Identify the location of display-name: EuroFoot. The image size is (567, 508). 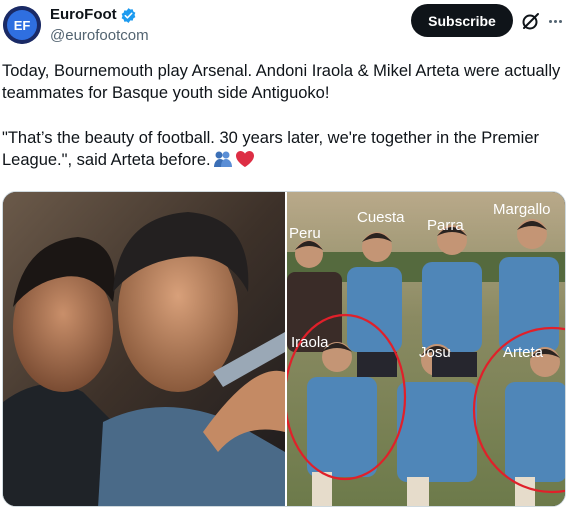
(93, 15).